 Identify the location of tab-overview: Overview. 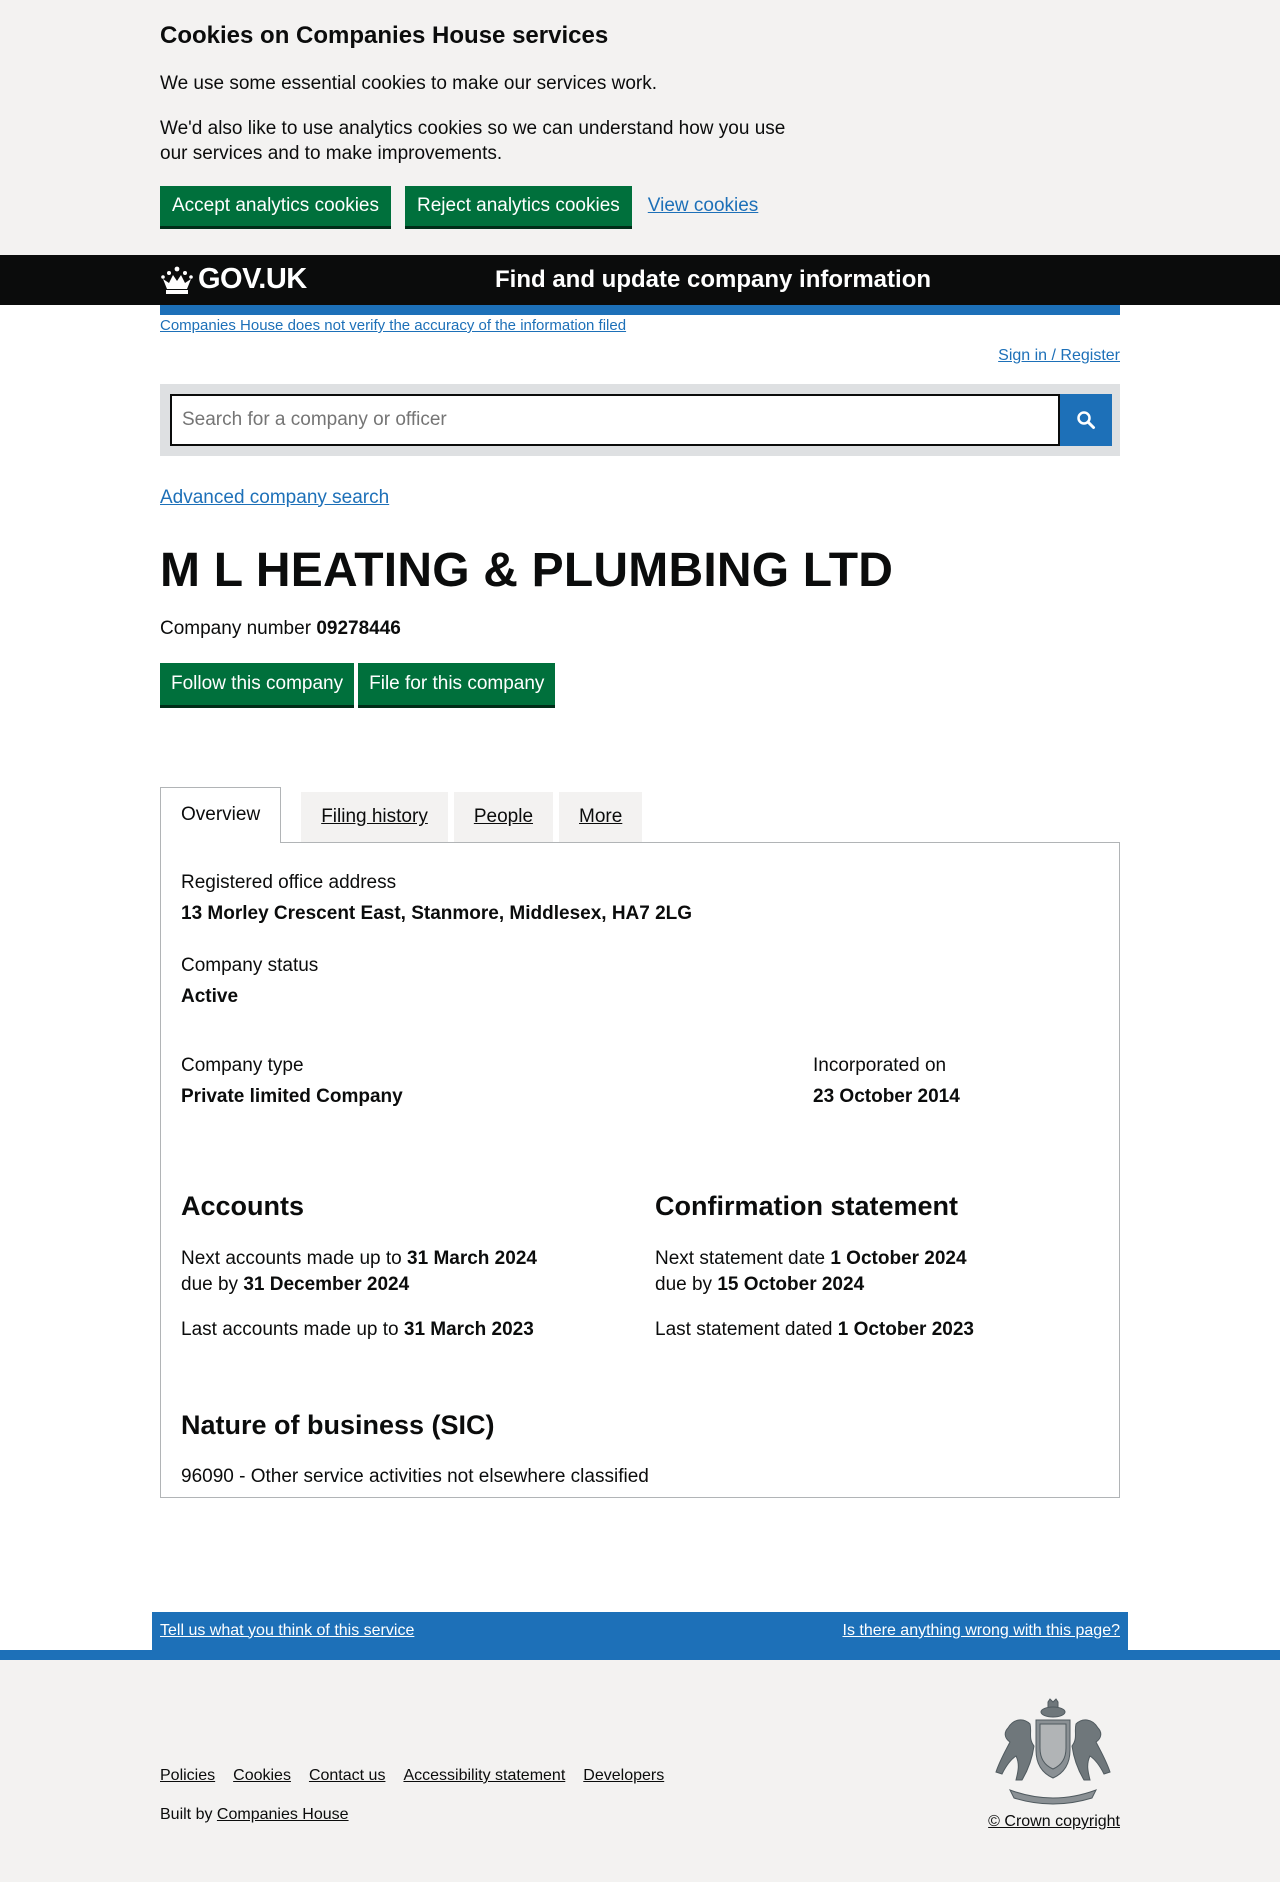
(221, 815).